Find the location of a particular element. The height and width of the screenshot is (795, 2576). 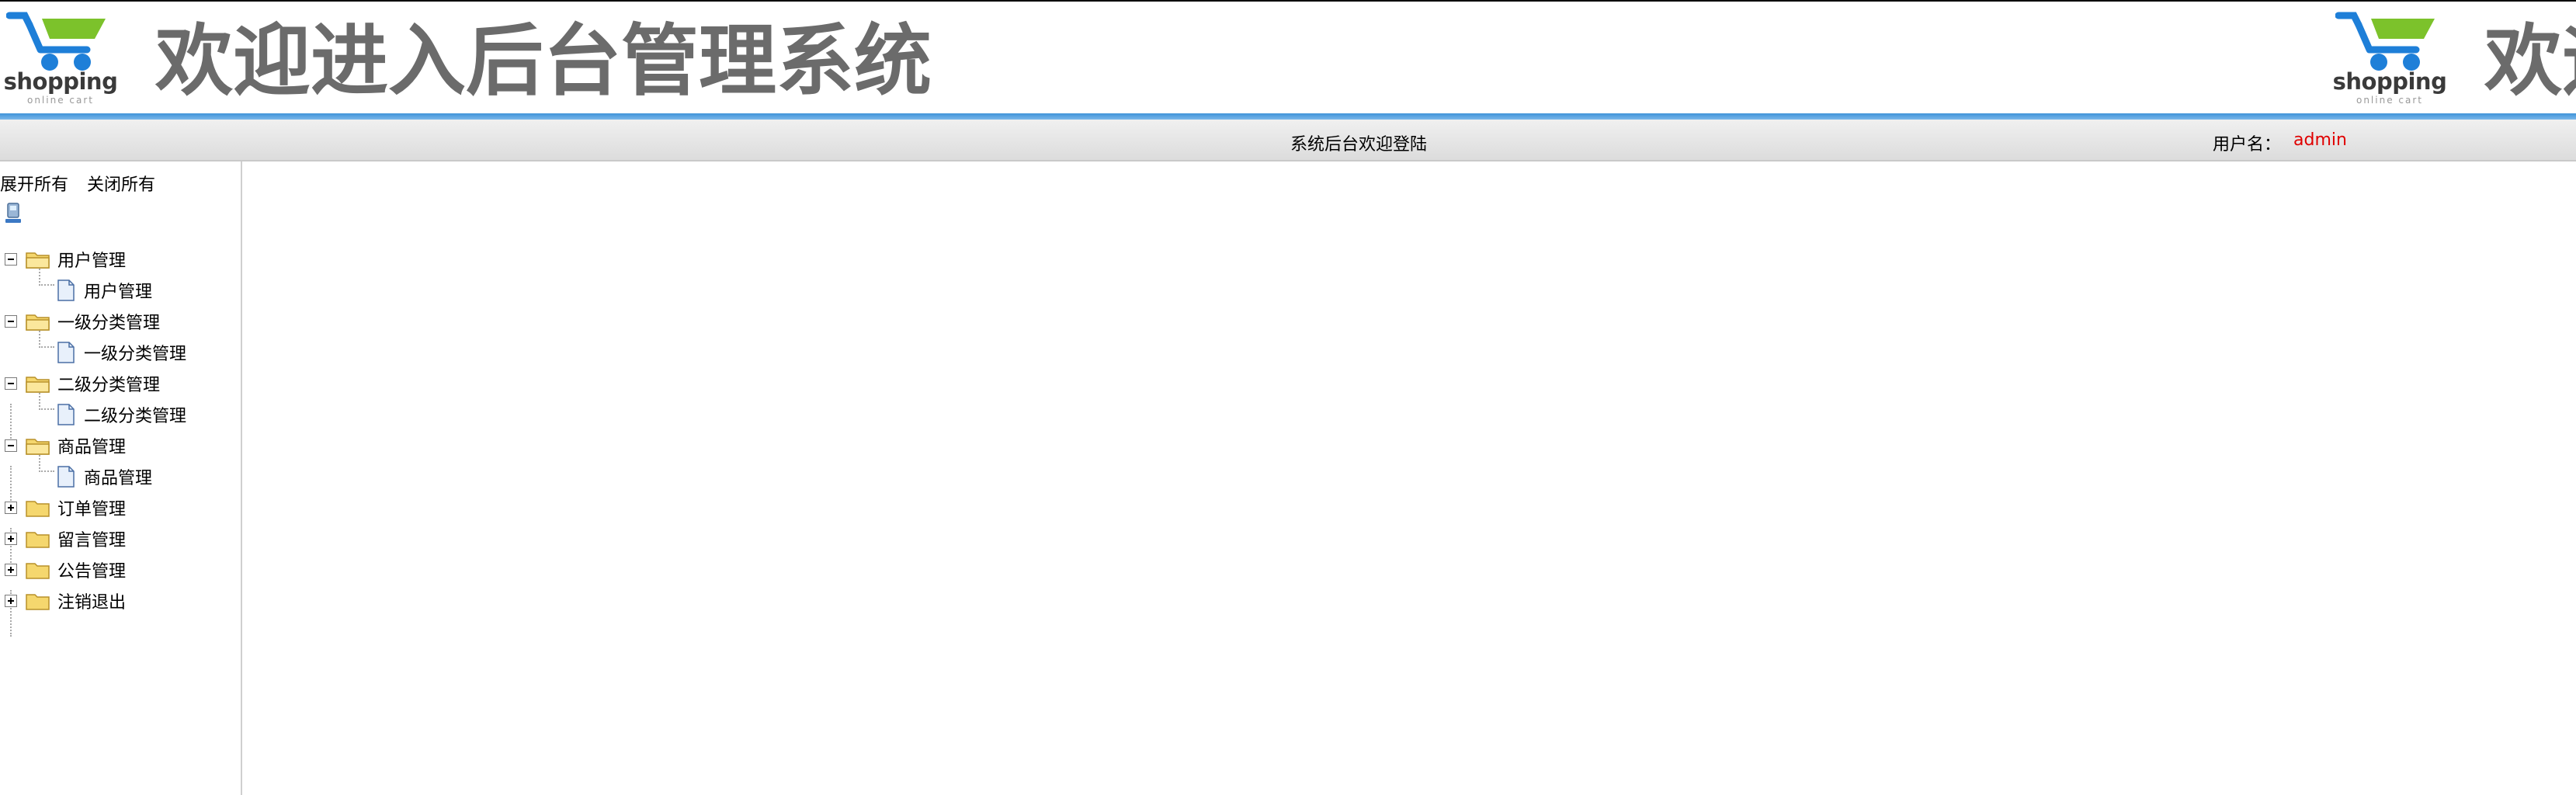

collapse-all-link: 关闭所有 is located at coordinates (121, 185).